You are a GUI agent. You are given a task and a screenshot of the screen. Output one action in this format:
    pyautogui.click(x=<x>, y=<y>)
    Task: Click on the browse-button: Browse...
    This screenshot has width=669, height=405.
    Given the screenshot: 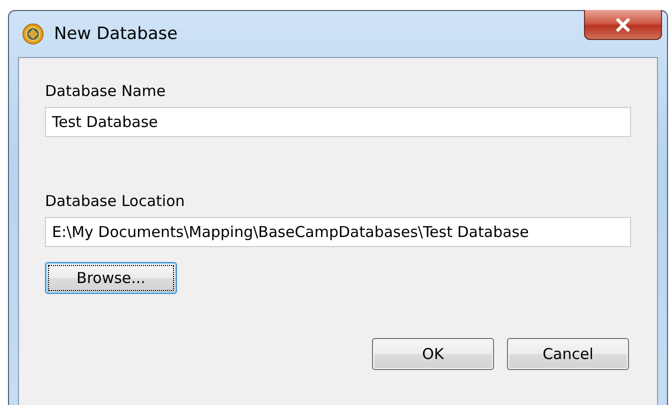 What is the action you would take?
    pyautogui.click(x=111, y=278)
    